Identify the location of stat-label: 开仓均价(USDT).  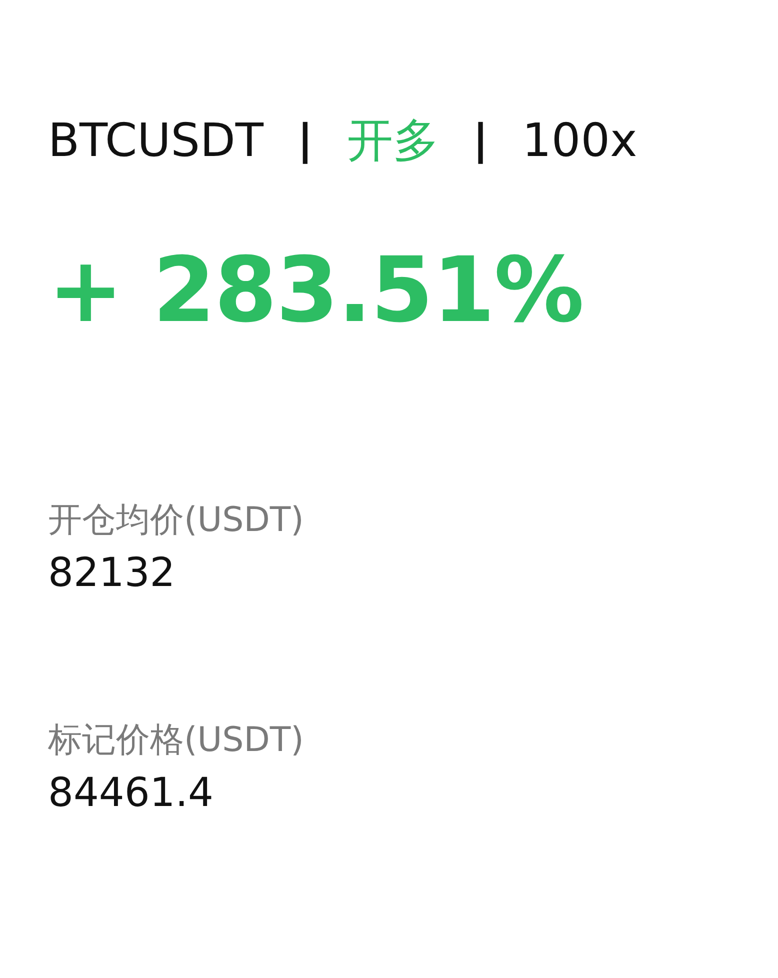
(176, 520).